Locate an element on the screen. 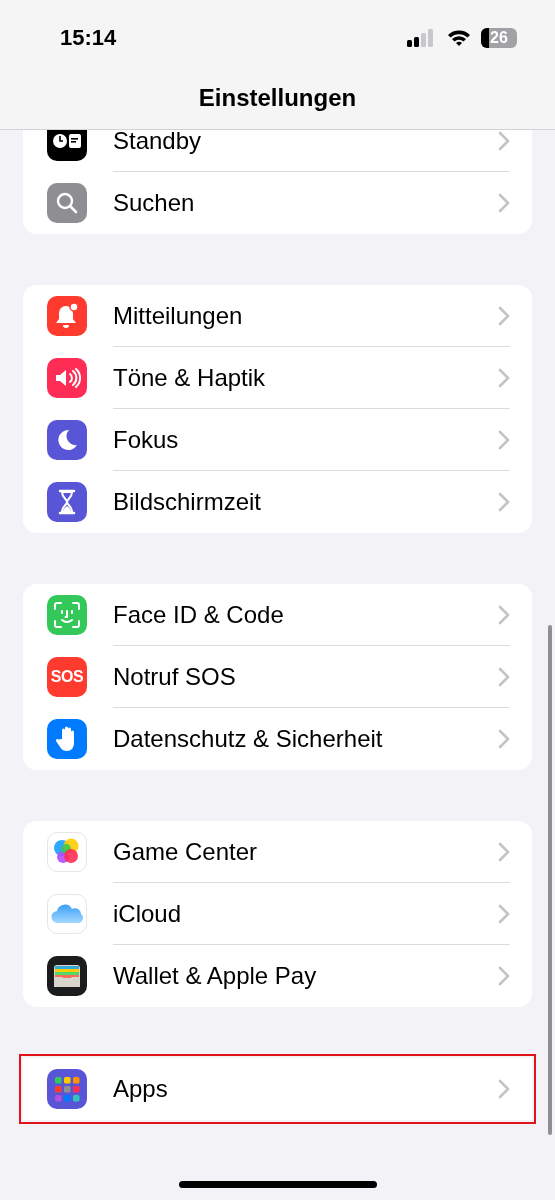  row-label: Face ID & Code is located at coordinates (199, 614).